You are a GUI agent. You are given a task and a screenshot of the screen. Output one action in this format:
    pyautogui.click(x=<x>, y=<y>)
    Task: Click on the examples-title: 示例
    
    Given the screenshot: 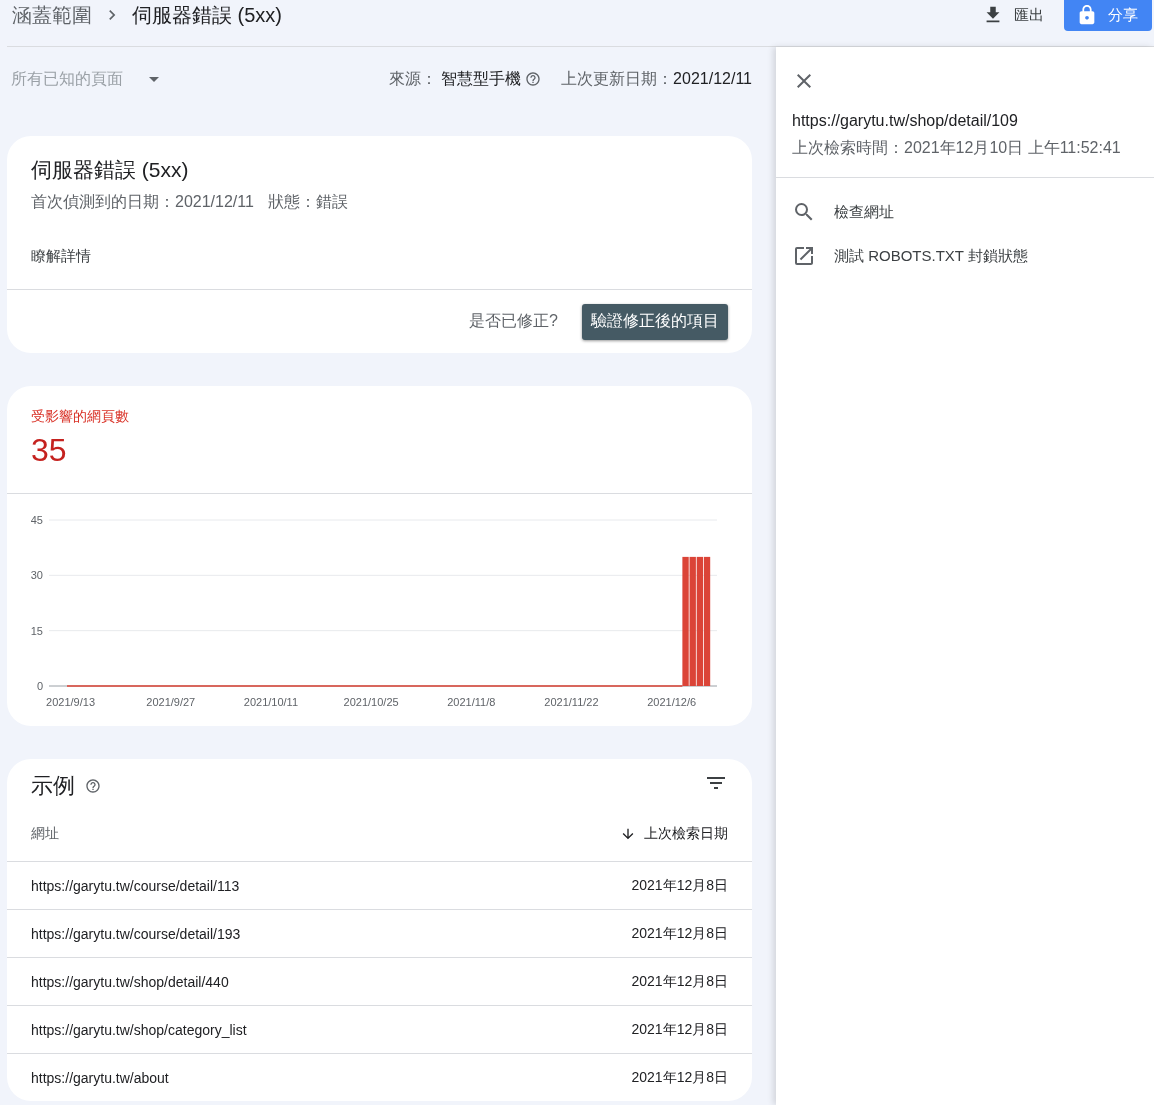 What is the action you would take?
    pyautogui.click(x=53, y=786)
    